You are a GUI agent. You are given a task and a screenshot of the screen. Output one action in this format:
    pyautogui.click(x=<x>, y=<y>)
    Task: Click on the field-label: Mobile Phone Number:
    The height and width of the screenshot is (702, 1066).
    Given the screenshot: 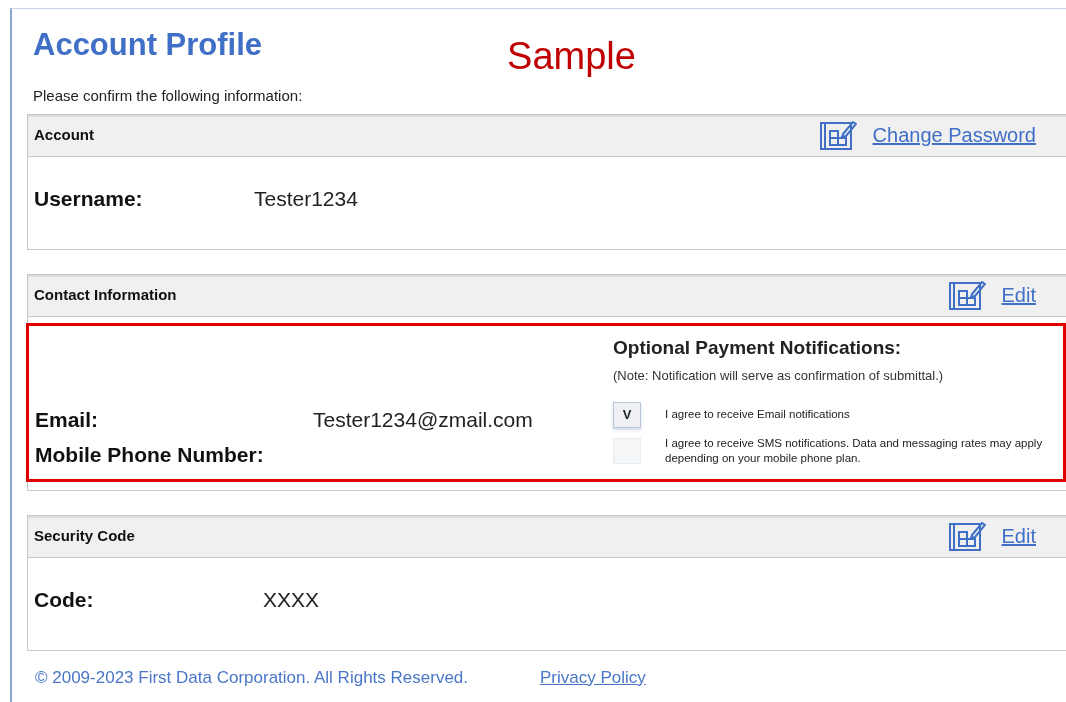 What is the action you would take?
    pyautogui.click(x=150, y=455)
    